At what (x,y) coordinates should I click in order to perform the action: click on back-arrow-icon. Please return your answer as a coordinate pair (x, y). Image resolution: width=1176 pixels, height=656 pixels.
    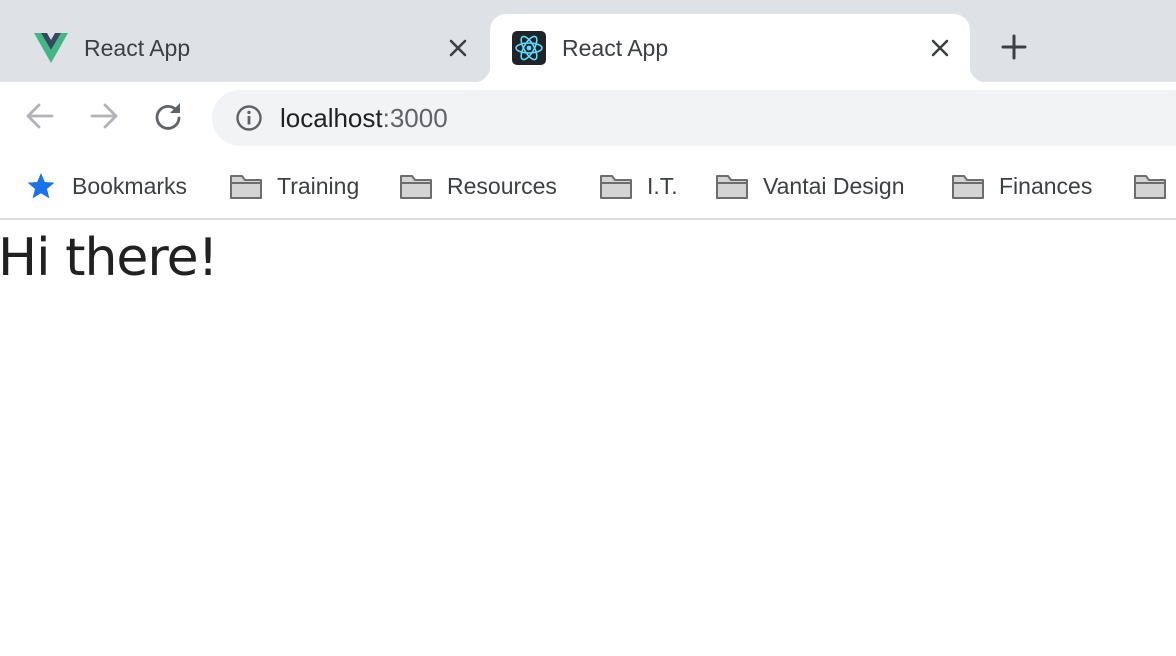
    Looking at the image, I should click on (40, 118).